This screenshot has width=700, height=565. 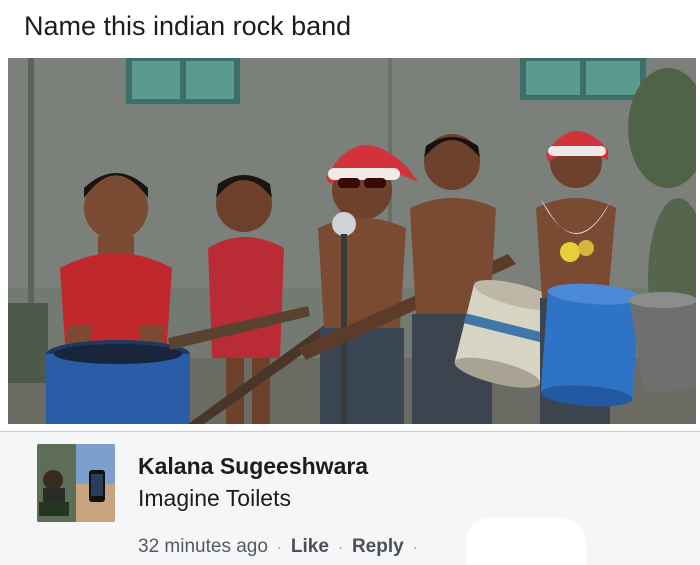 I want to click on reply-link: Reply, so click(x=378, y=546).